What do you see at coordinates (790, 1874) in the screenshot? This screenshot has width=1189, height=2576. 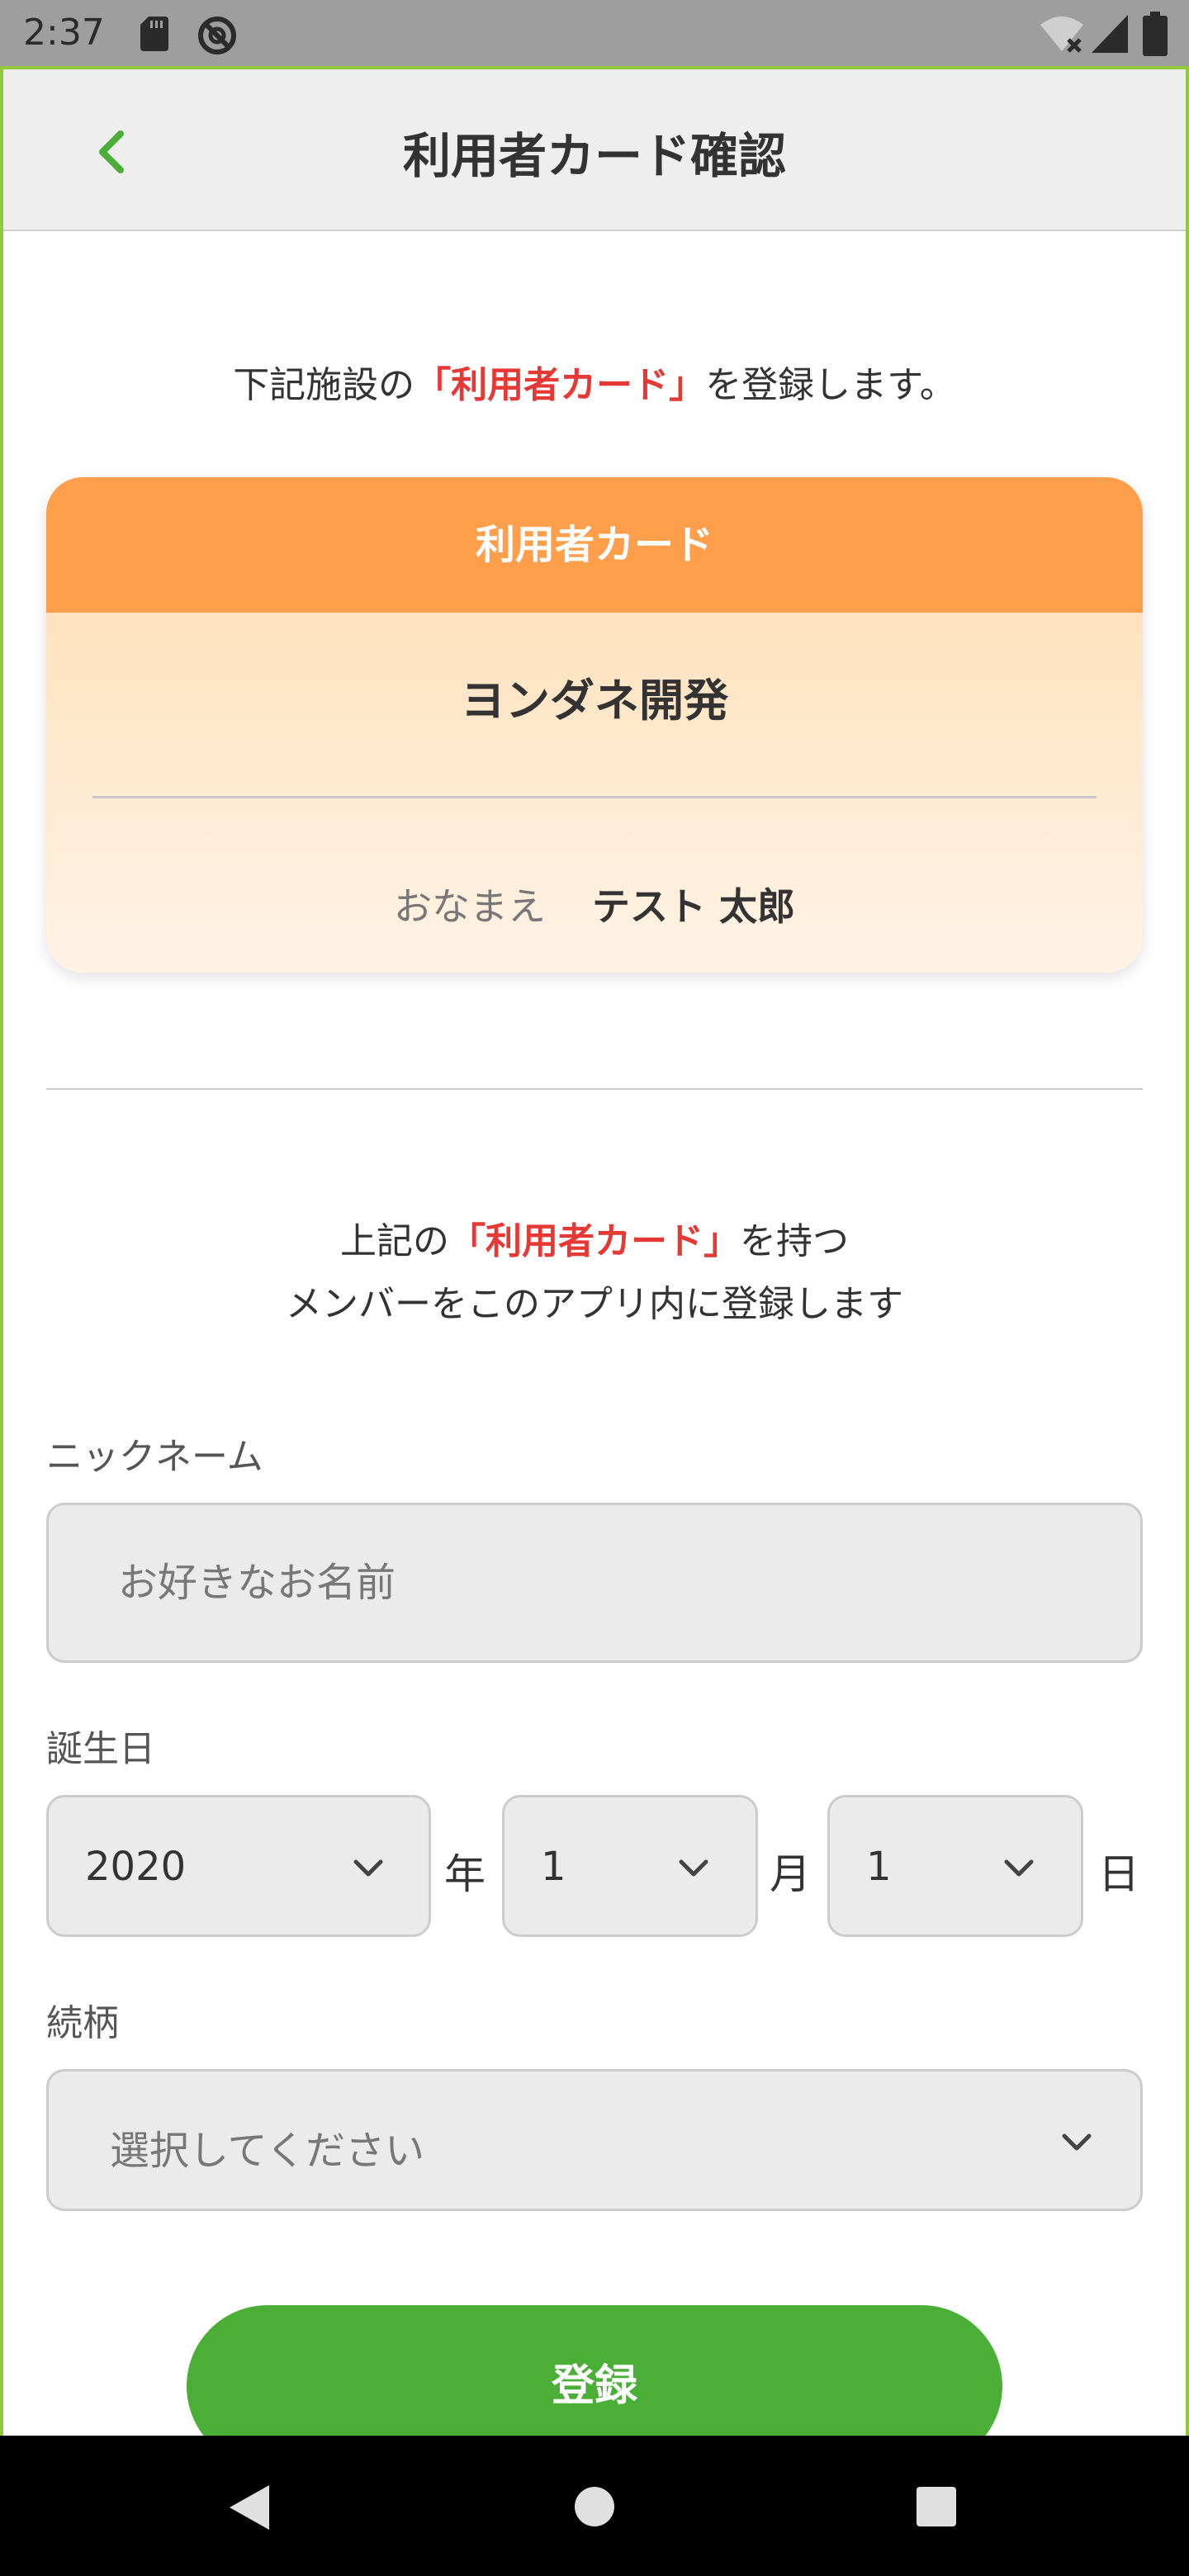 I see `month-unit: 月` at bounding box center [790, 1874].